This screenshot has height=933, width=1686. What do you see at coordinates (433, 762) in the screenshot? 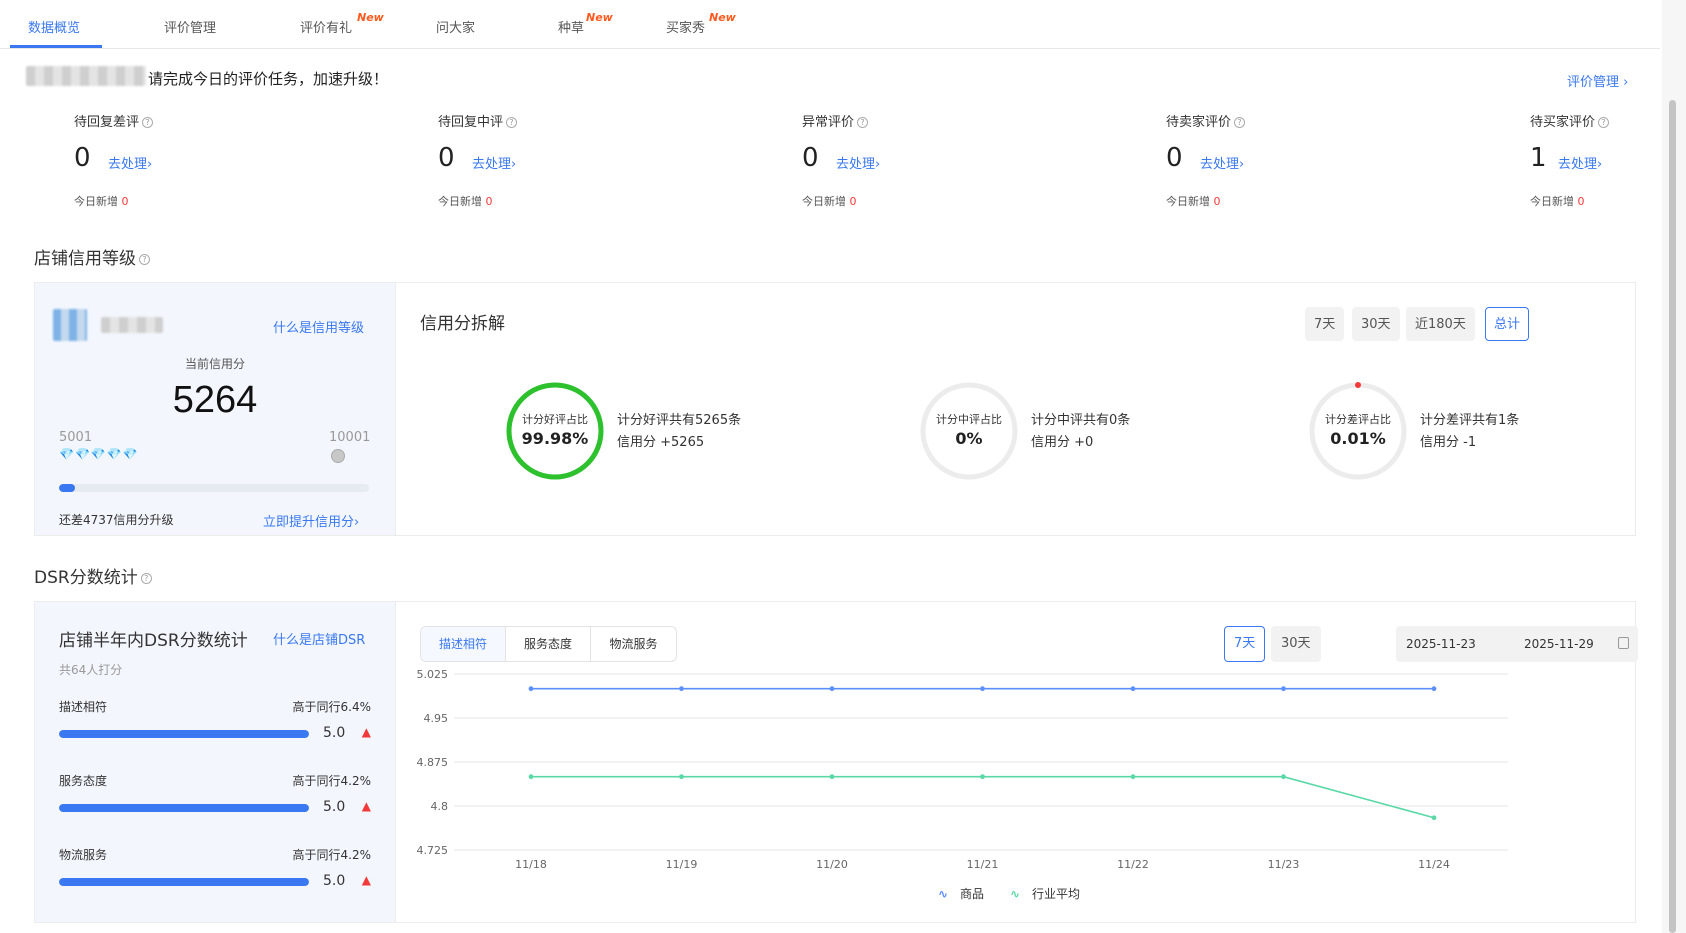
I see `y-tick-label: 4.875` at bounding box center [433, 762].